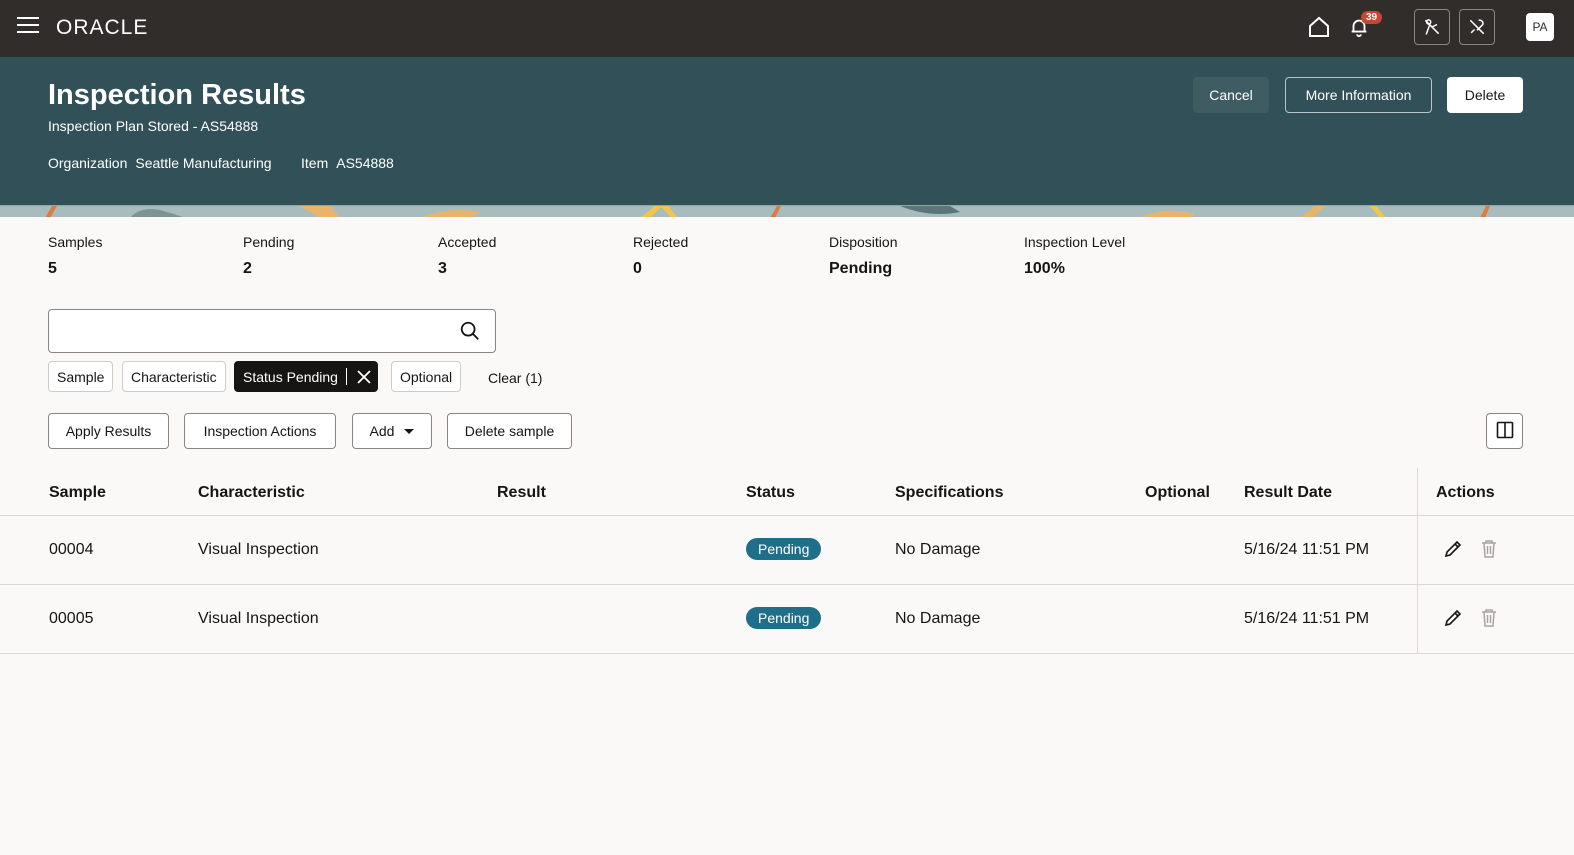 The width and height of the screenshot is (1574, 855). Describe the element at coordinates (861, 268) in the screenshot. I see `summary-value: Pending` at that location.